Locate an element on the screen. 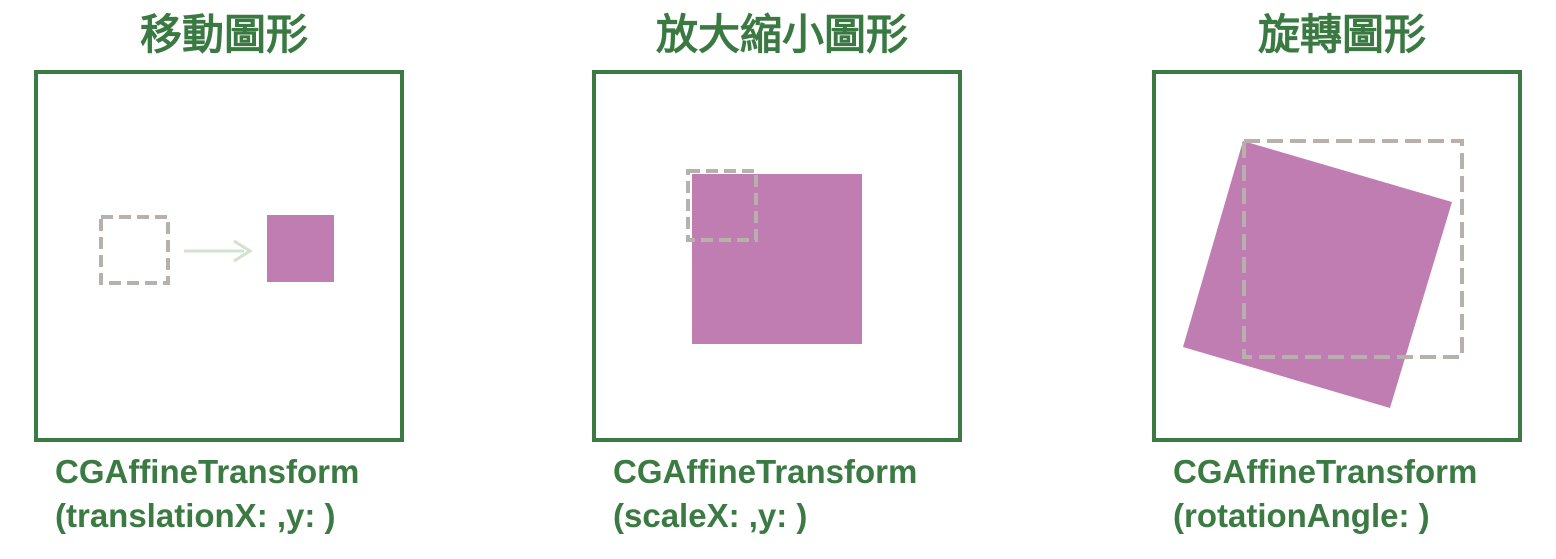 The width and height of the screenshot is (1556, 559). translation-caption: CGAffineTransform (translationX: ,y: ) is located at coordinates (207, 494).